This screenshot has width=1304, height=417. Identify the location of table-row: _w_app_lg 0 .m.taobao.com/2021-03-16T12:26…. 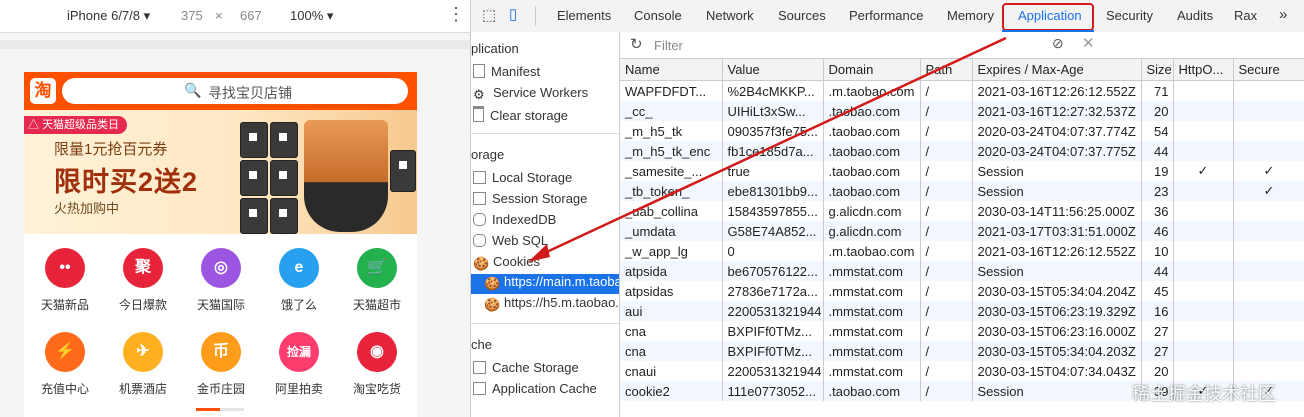
(962, 251).